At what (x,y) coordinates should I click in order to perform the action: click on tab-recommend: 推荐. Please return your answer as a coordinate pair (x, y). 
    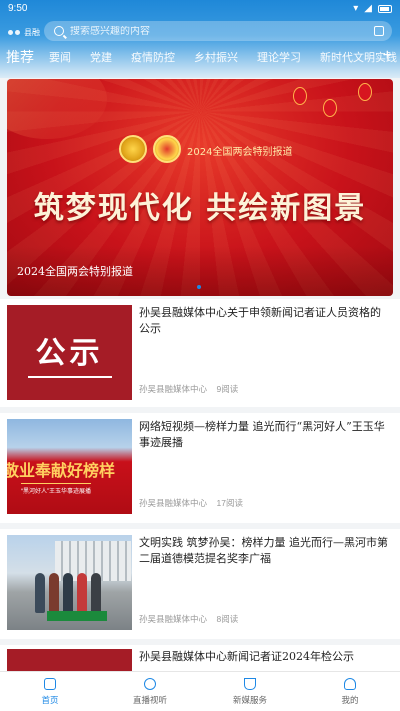
    Looking at the image, I should click on (20, 57).